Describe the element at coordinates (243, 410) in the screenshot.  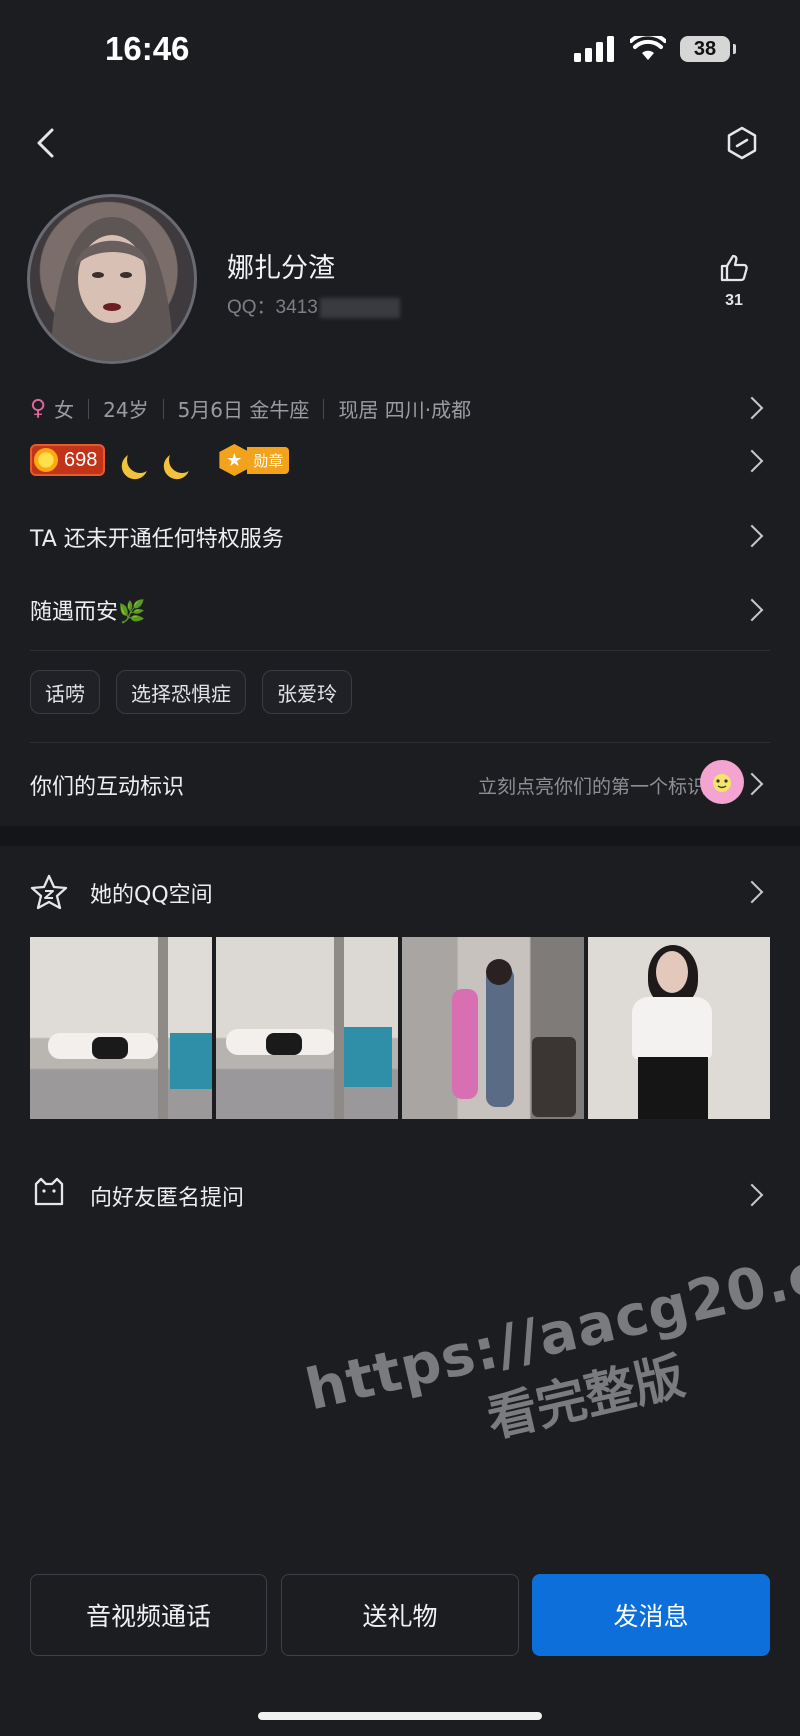
I see `birthday-text: 5月6日 金牛座` at that location.